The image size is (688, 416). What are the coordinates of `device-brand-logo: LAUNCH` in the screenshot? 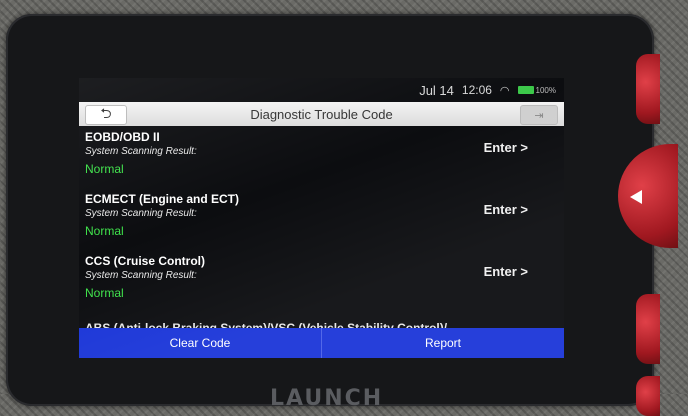 It's located at (327, 398).